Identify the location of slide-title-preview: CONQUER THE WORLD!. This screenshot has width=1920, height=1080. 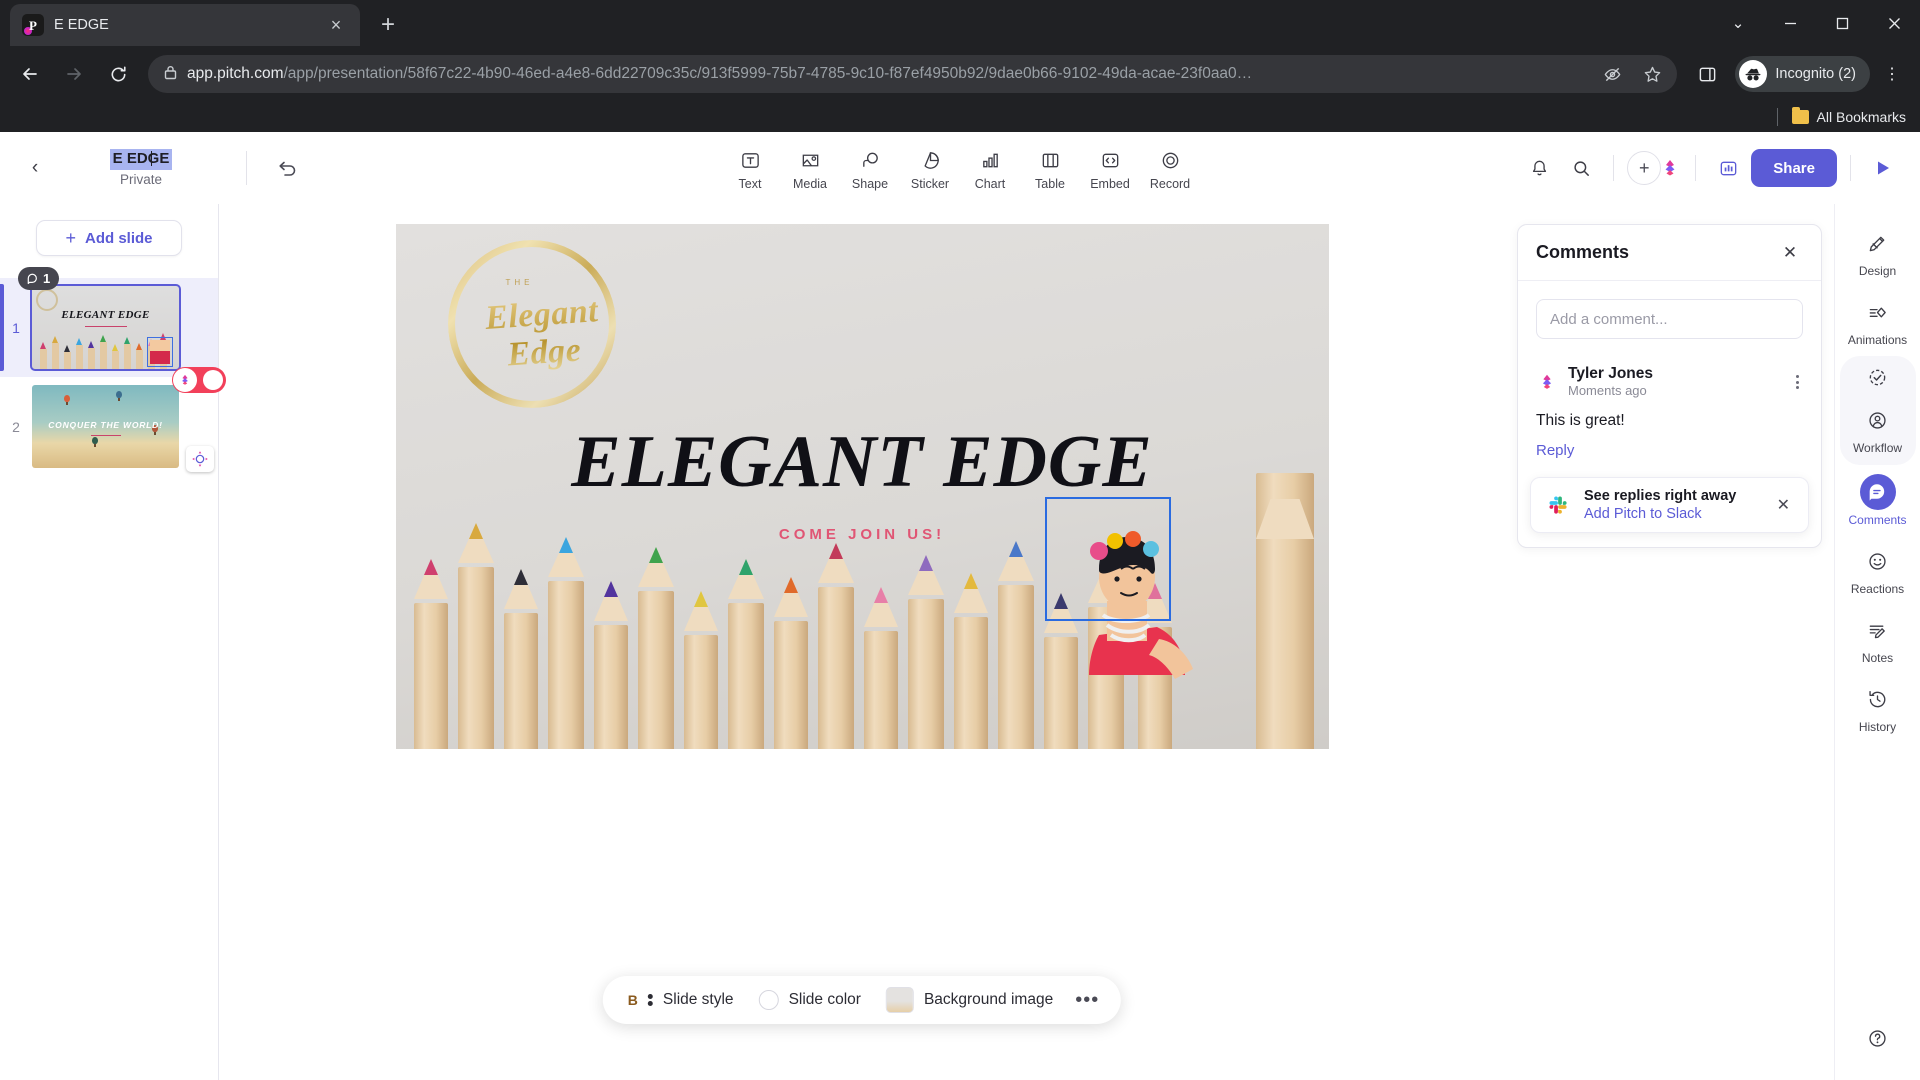
(105, 424).